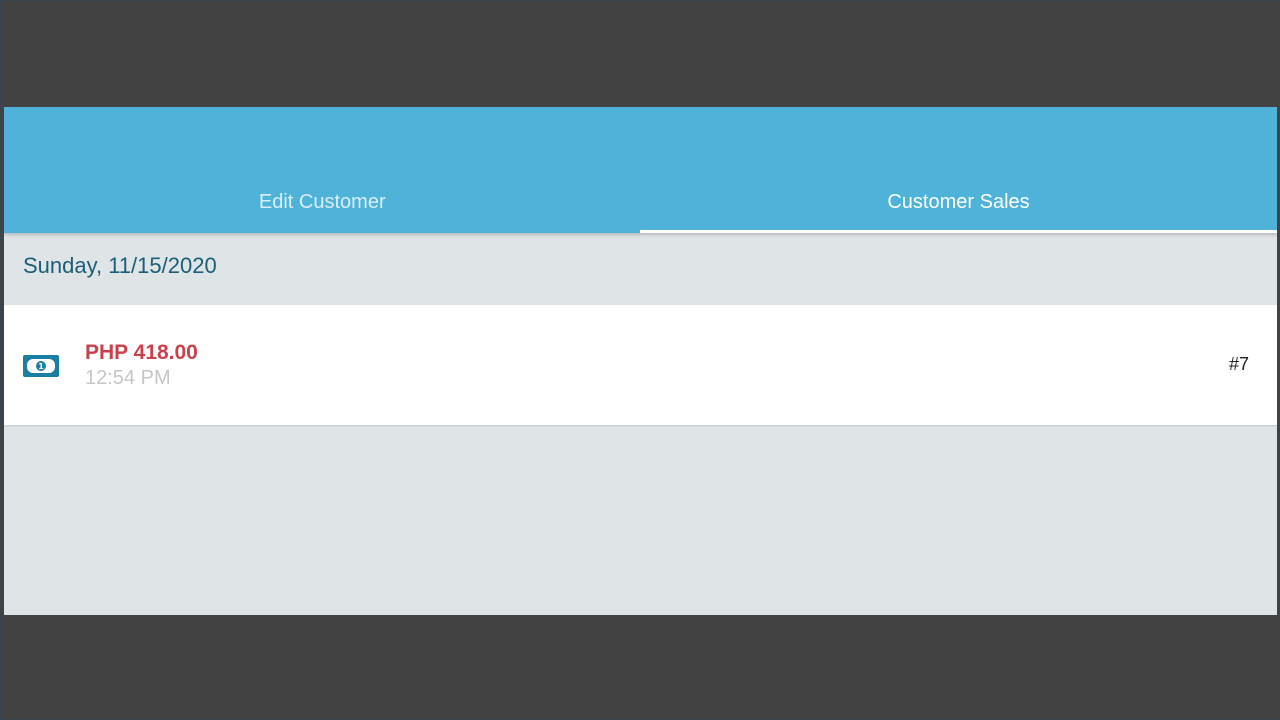 This screenshot has height=720, width=1280. What do you see at coordinates (128, 378) in the screenshot?
I see `sale-time: 12:54 PM` at bounding box center [128, 378].